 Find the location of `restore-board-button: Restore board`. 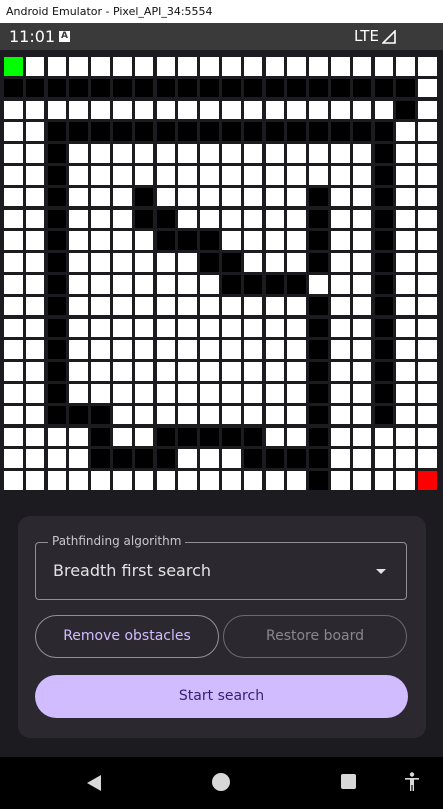

restore-board-button: Restore board is located at coordinates (315, 636).